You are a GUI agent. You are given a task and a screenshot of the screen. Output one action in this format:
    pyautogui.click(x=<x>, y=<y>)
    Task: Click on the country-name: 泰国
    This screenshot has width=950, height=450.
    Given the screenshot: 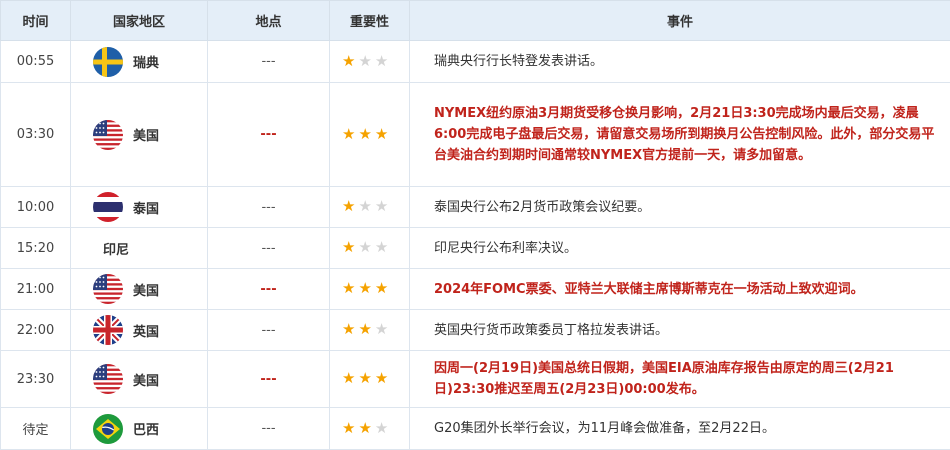 What is the action you would take?
    pyautogui.click(x=146, y=209)
    